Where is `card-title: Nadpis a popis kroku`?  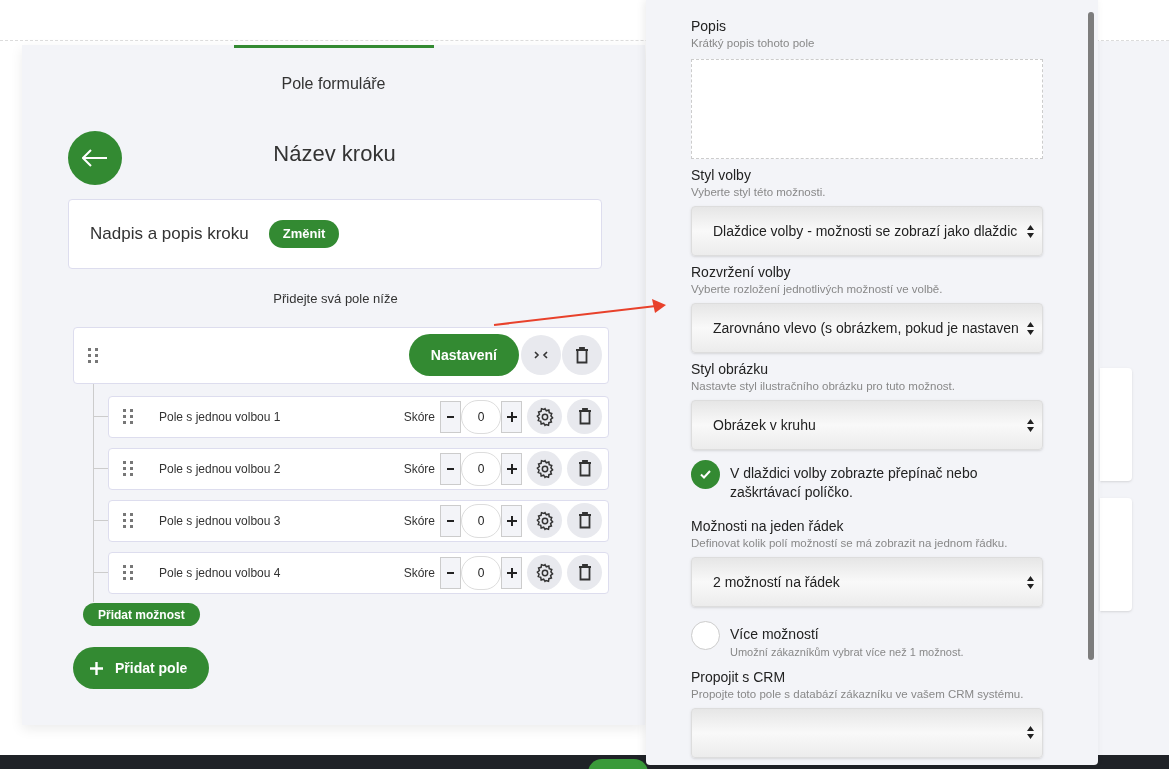
card-title: Nadpis a popis kroku is located at coordinates (169, 234).